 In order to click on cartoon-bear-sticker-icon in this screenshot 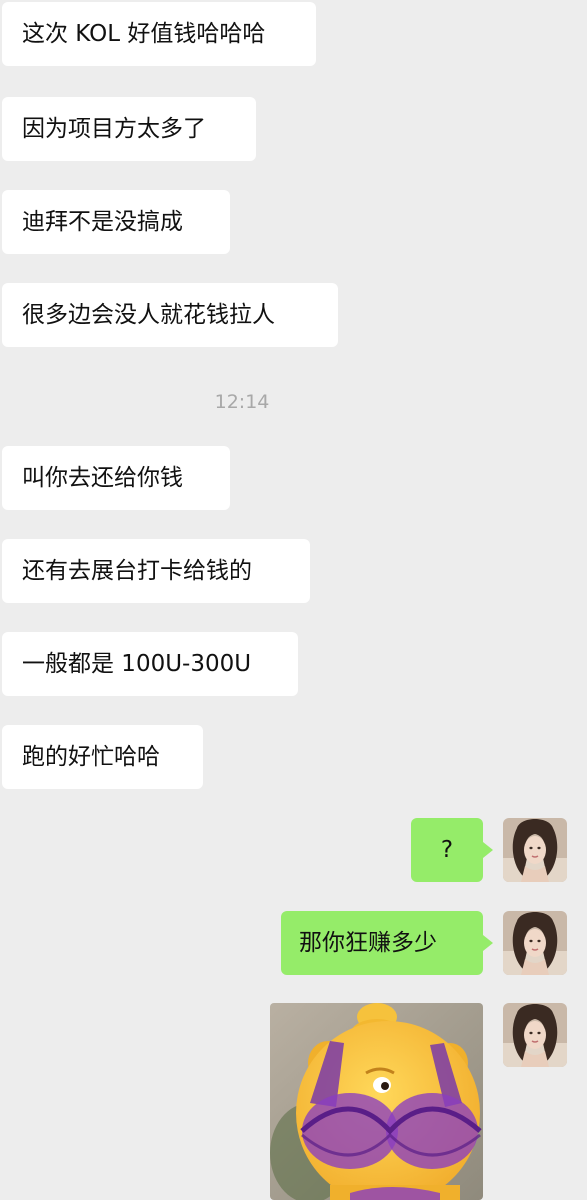, I will do `click(376, 1101)`.